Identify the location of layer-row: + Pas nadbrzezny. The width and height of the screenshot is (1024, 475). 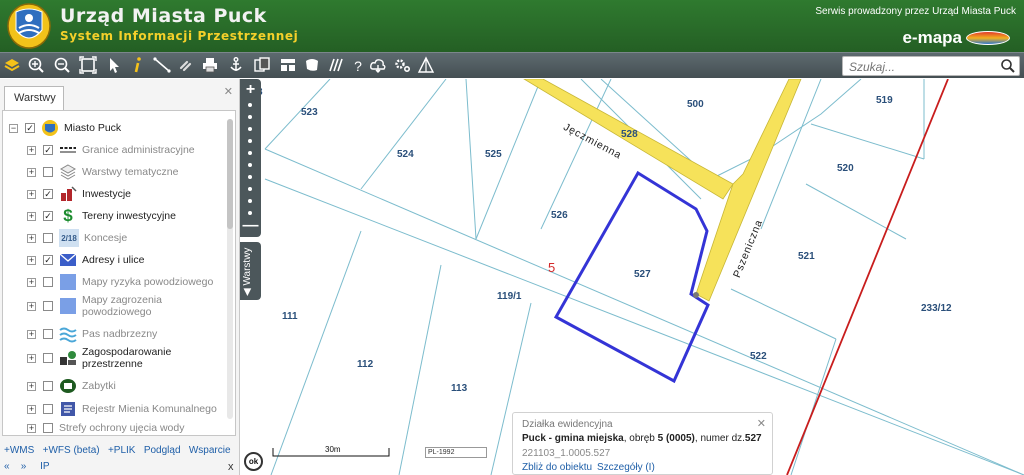
(131, 334).